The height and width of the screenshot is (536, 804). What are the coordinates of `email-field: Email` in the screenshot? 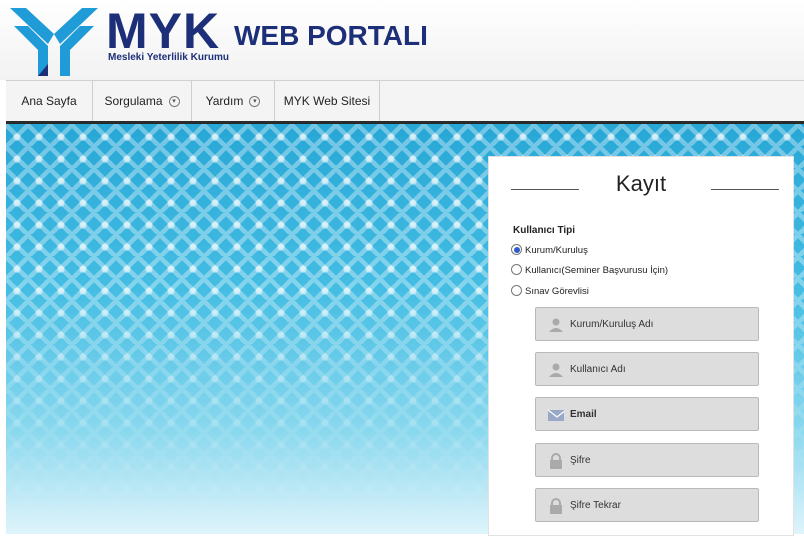 It's located at (647, 414).